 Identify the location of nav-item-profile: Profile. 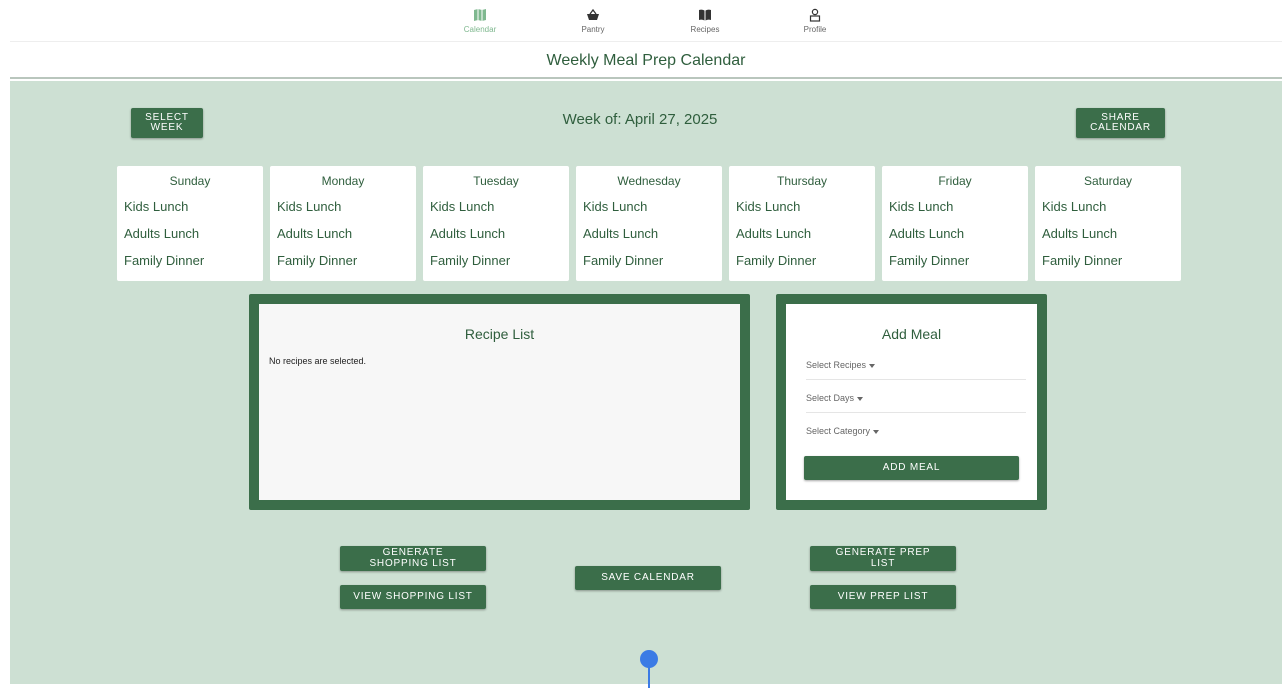
(815, 21).